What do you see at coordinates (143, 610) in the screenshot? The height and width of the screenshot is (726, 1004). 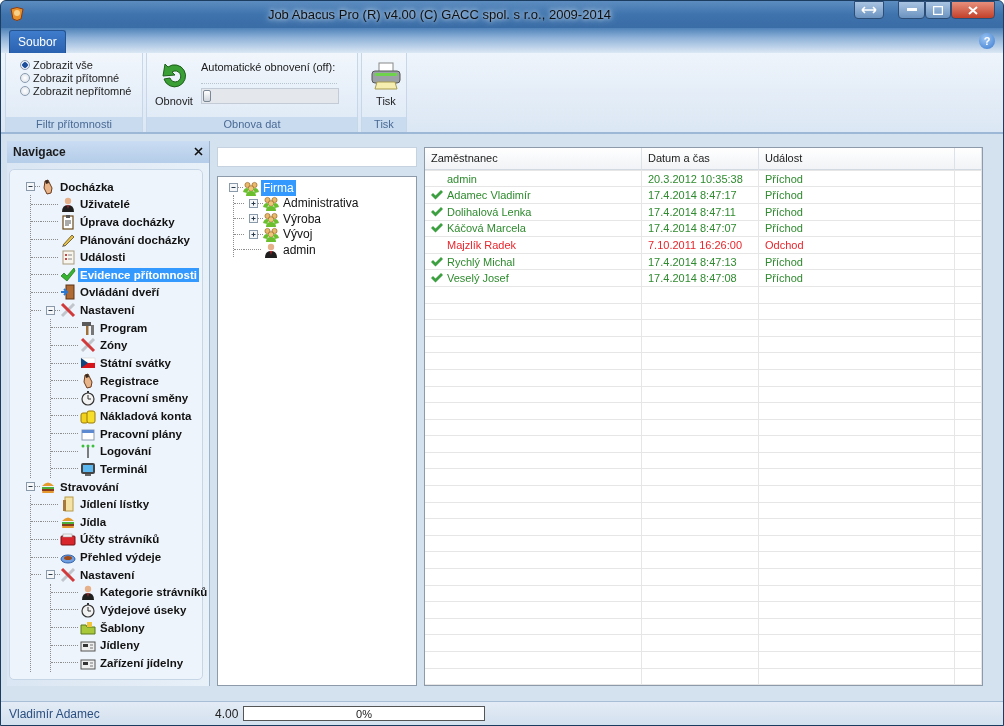 I see `tree-item: Výdejové úseky` at bounding box center [143, 610].